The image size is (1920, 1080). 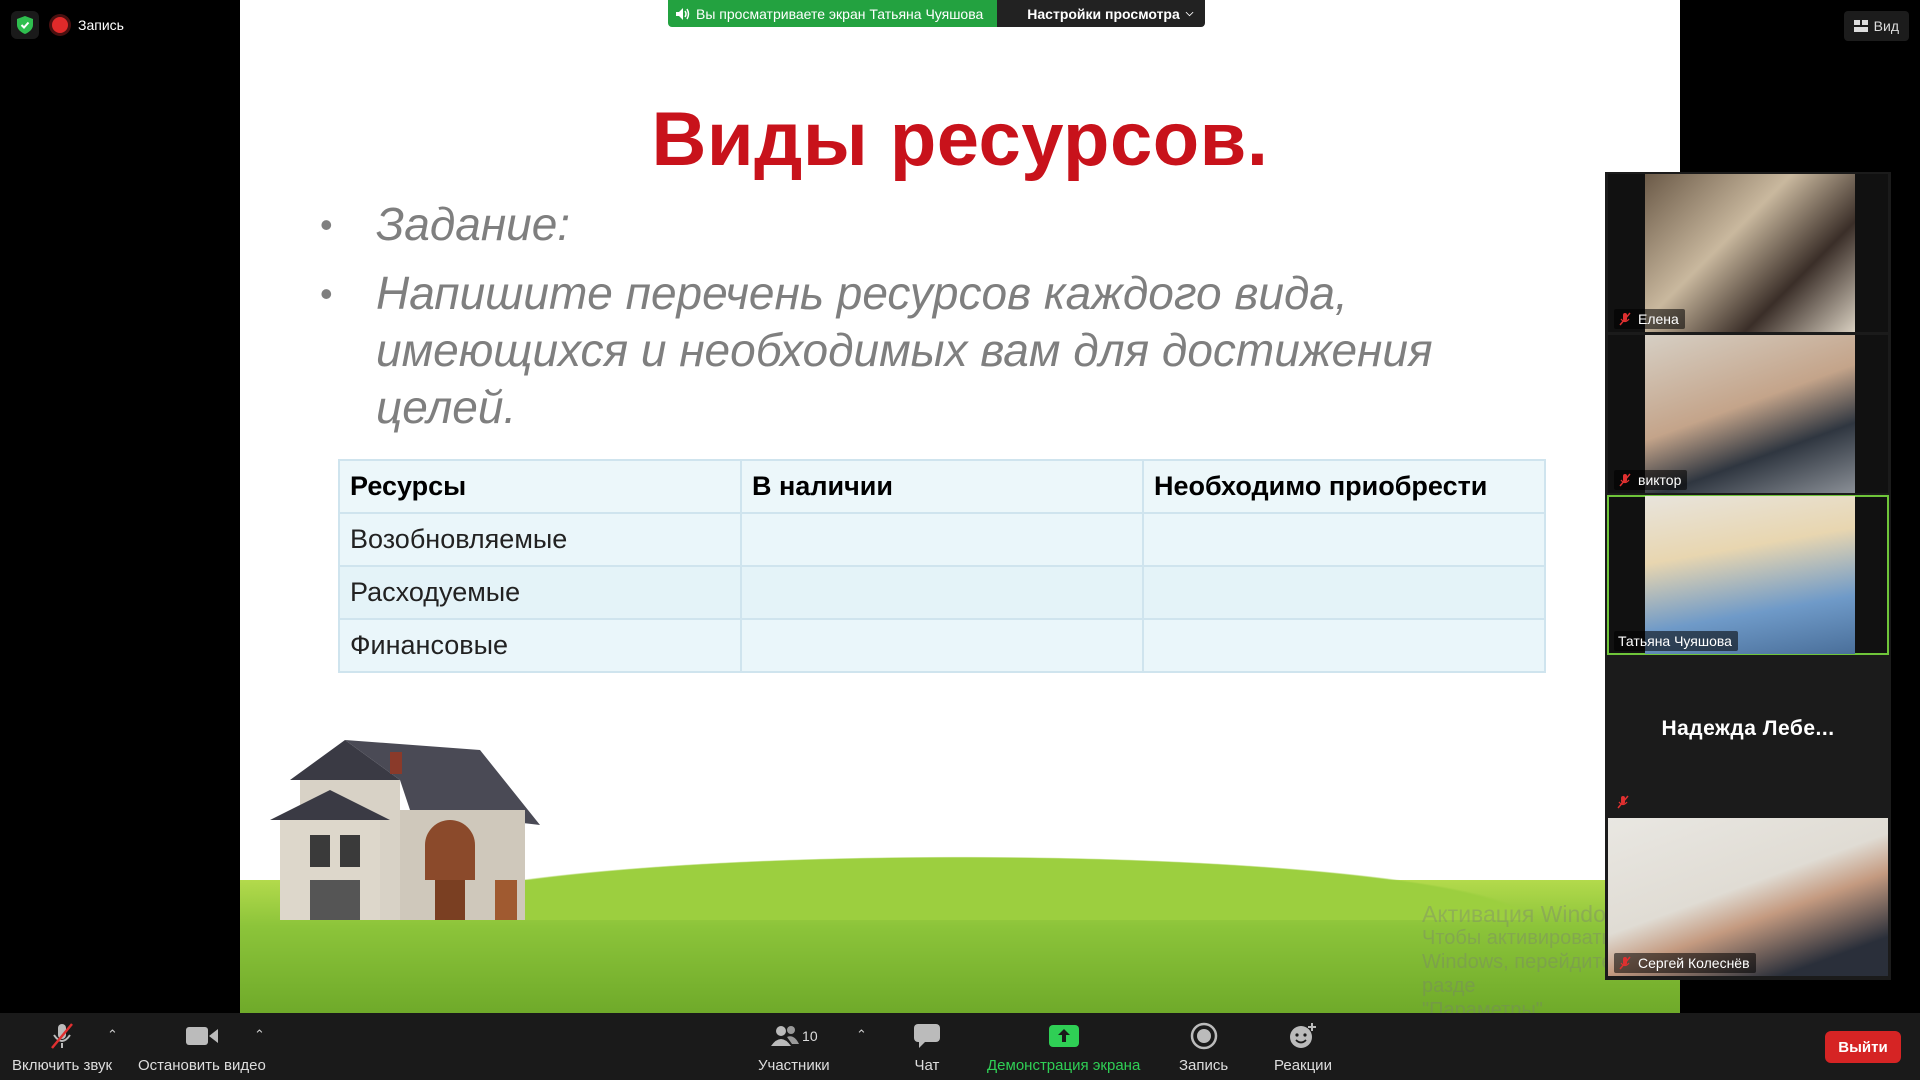 What do you see at coordinates (1204, 1065) in the screenshot?
I see `record-label: Запись` at bounding box center [1204, 1065].